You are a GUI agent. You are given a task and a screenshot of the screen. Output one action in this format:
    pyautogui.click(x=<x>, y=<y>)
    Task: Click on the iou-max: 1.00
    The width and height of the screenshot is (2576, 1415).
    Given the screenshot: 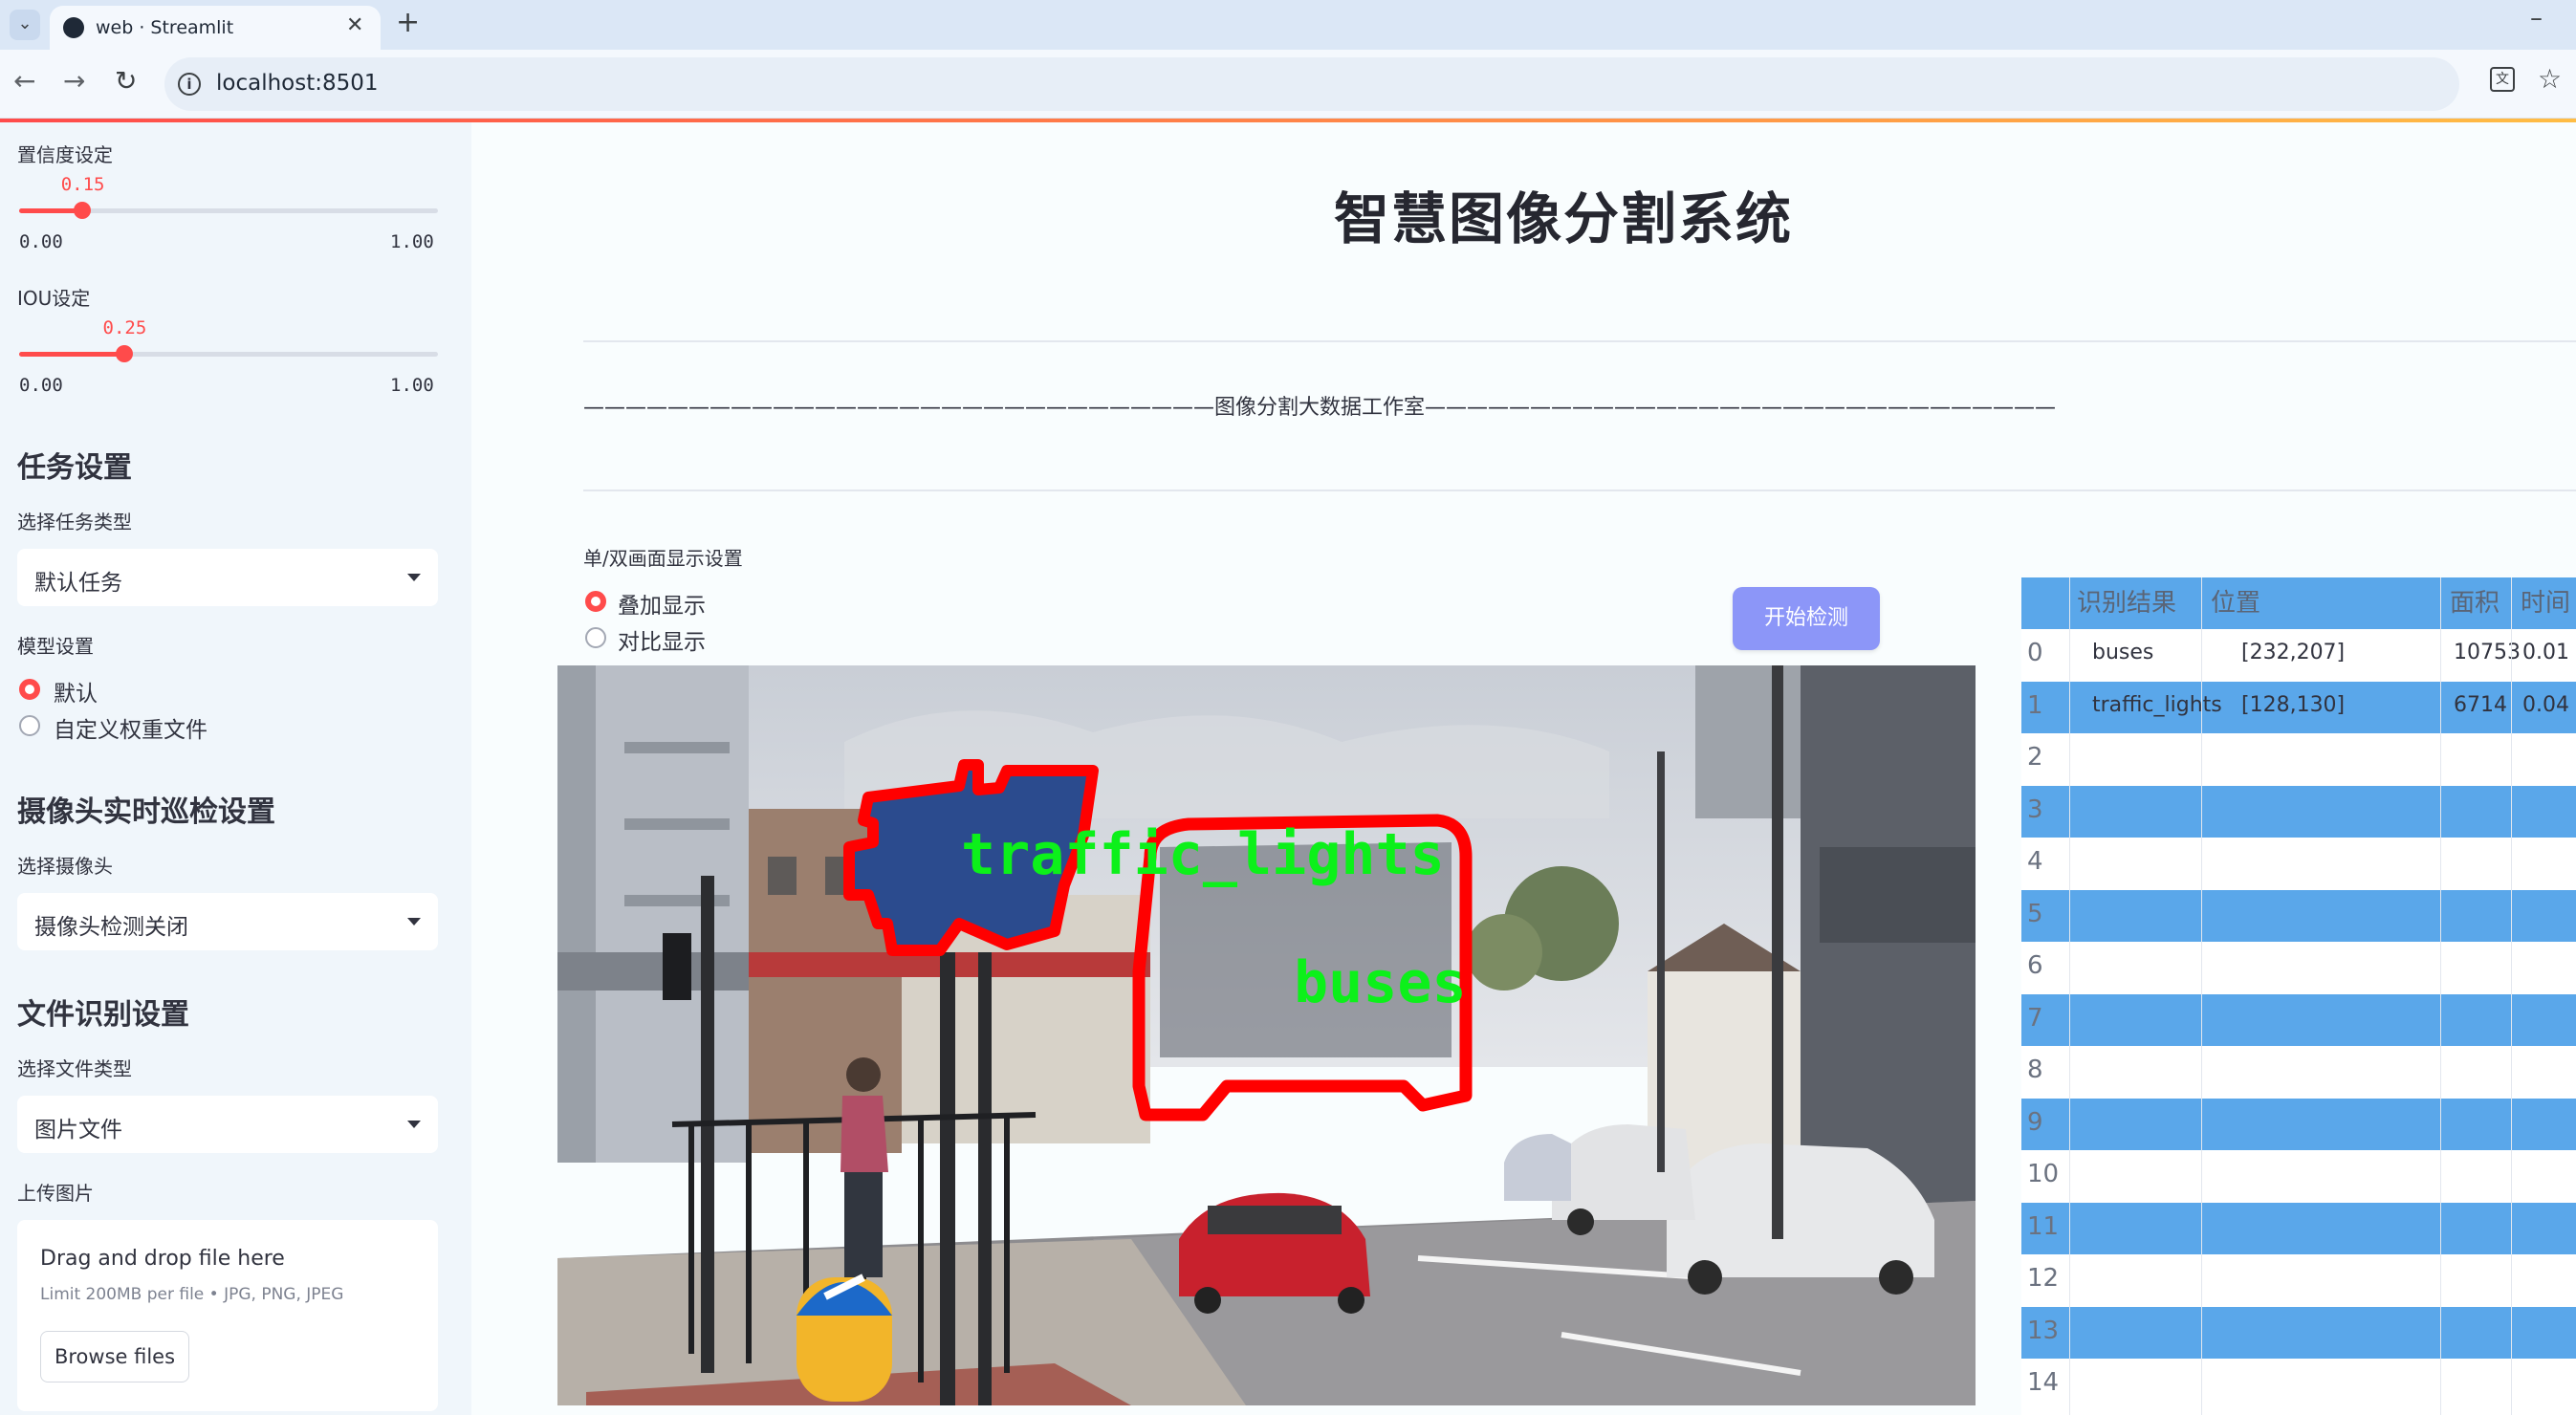 What is the action you would take?
    pyautogui.click(x=412, y=385)
    